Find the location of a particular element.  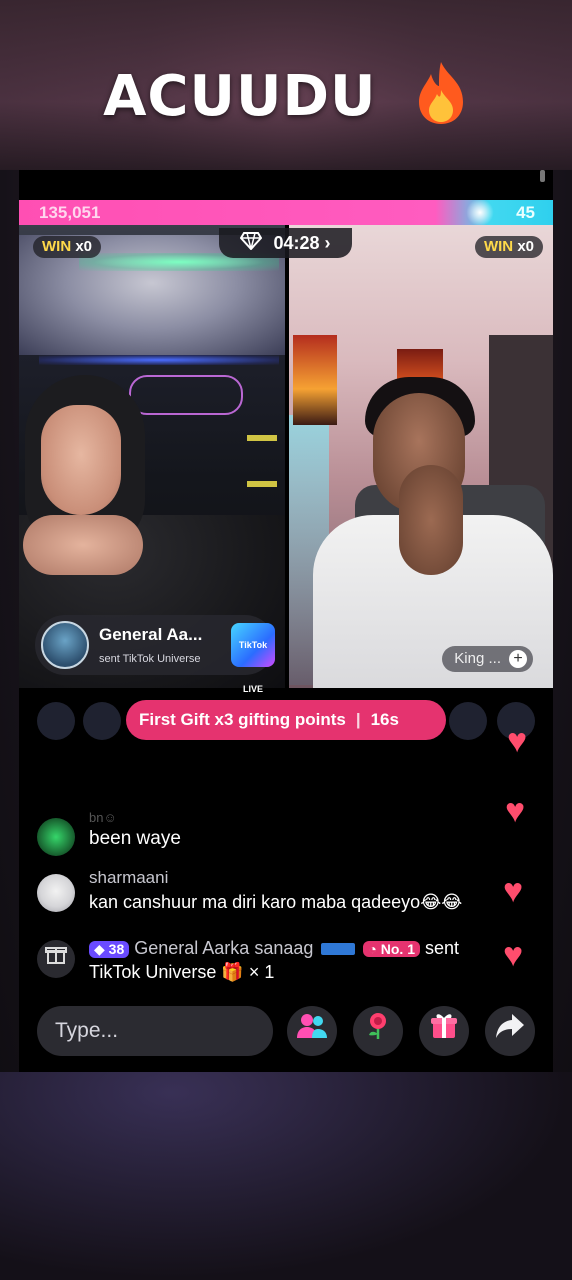

overlay-title: ACUUDU is located at coordinates (286, 100).